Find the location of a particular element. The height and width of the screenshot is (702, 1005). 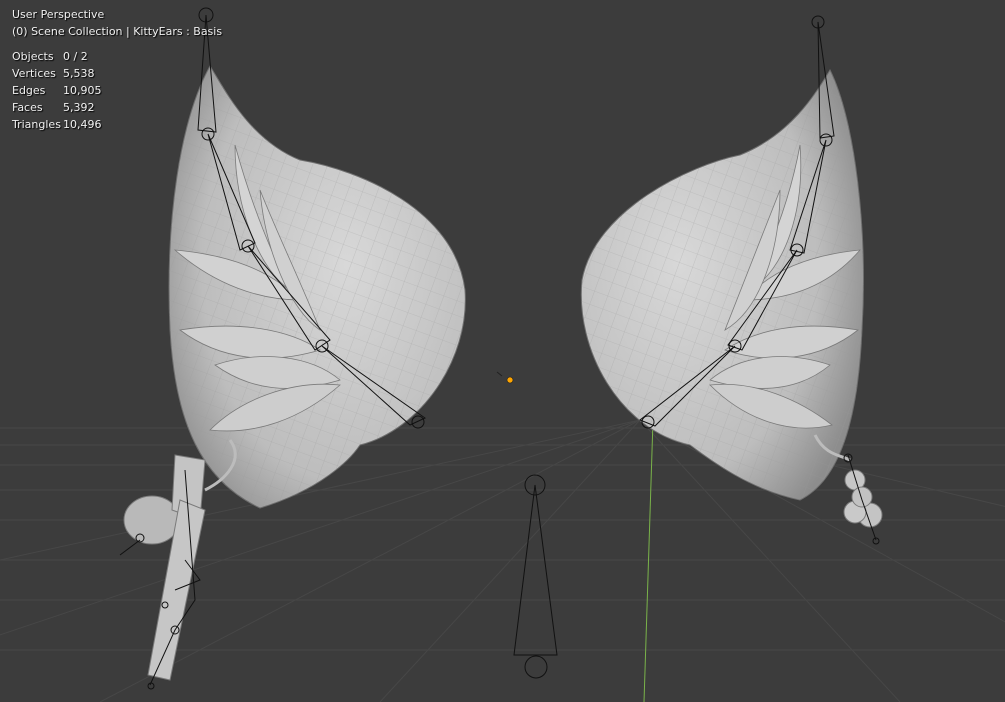

stat-value: 5,538 is located at coordinates (79, 73).